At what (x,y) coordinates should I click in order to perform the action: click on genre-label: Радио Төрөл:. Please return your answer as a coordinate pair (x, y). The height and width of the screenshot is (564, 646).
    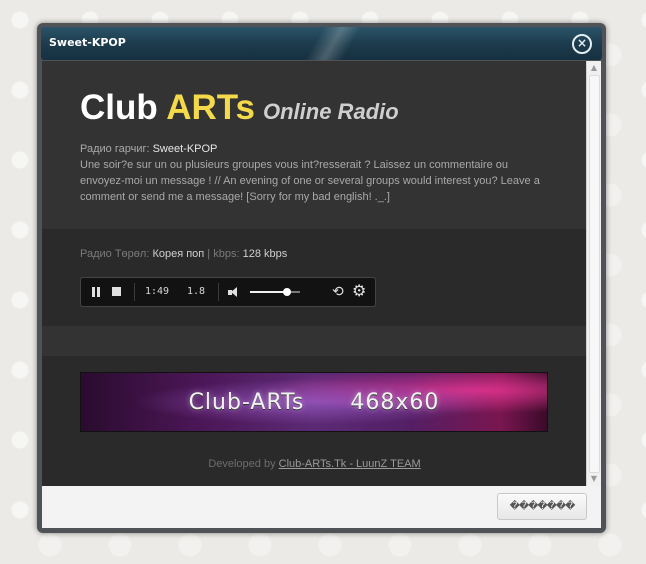
    Looking at the image, I should click on (116, 254).